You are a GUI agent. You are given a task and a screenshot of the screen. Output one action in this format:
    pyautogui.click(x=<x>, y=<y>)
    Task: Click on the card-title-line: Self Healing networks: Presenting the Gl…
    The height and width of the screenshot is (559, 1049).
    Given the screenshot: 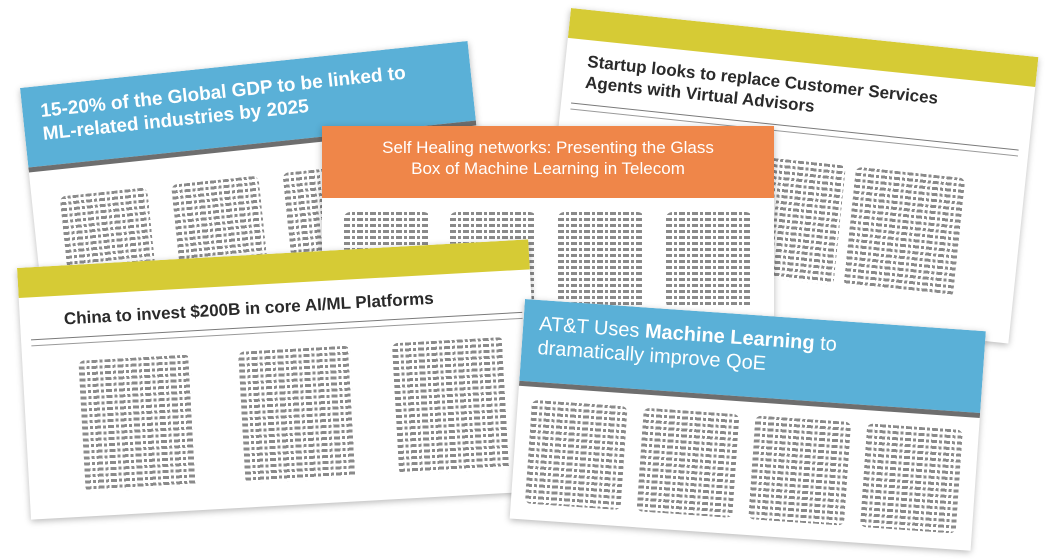 What is the action you would take?
    pyautogui.click(x=548, y=147)
    